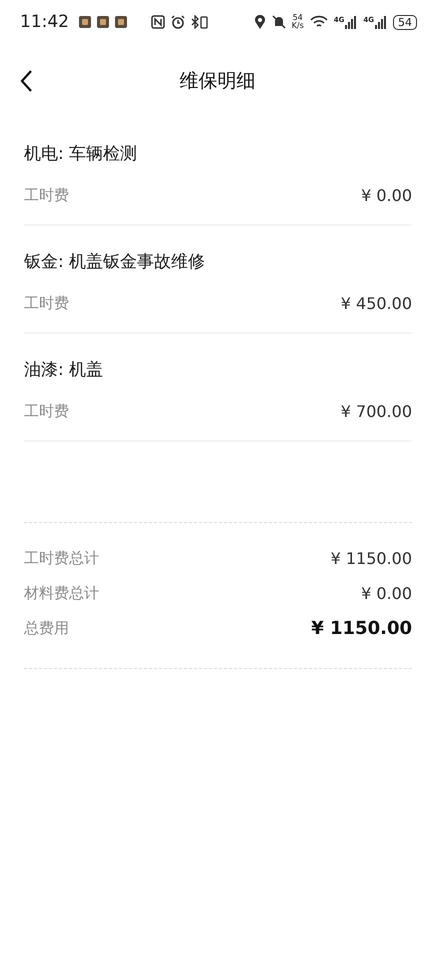 The height and width of the screenshot is (960, 435). Describe the element at coordinates (158, 22) in the screenshot. I see `nfc-icon` at that location.